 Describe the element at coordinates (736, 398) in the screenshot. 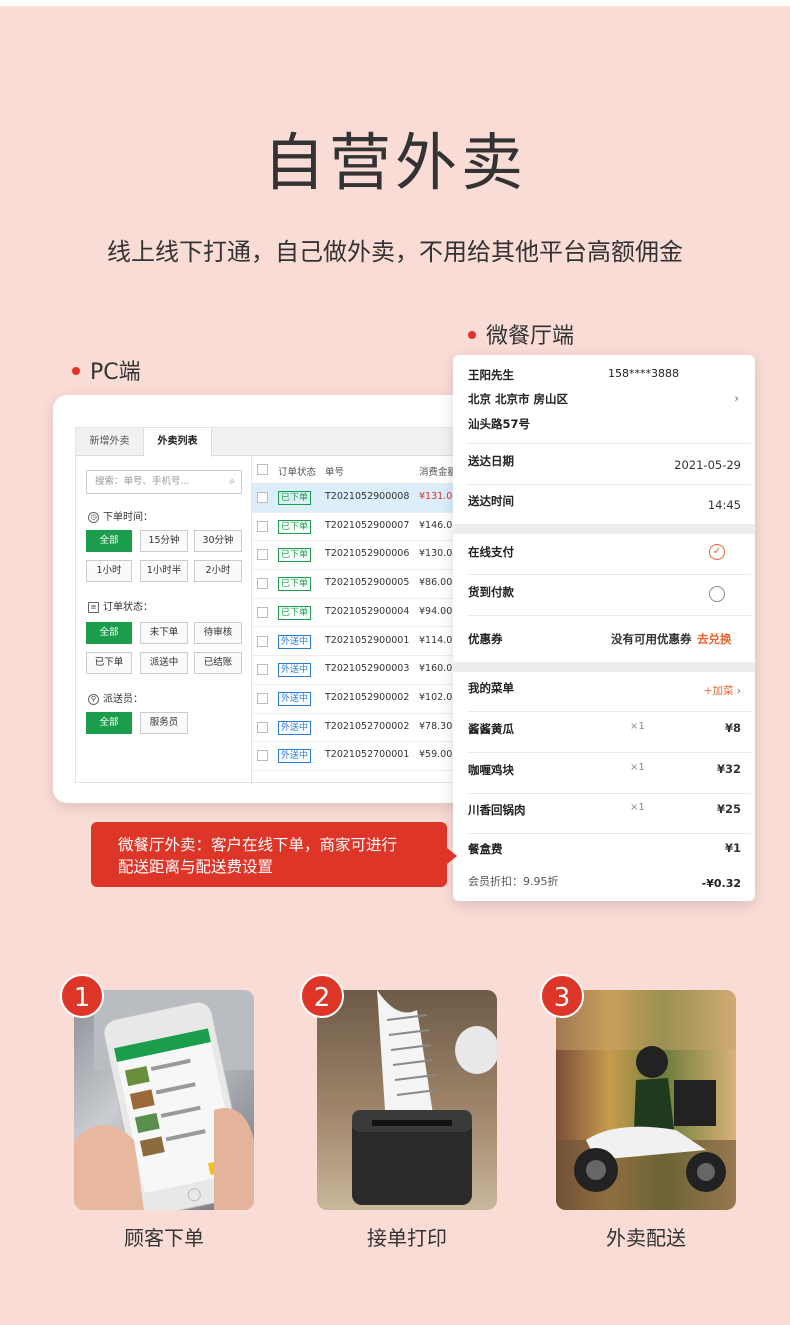

I see `chevron-right-icon: ›` at that location.